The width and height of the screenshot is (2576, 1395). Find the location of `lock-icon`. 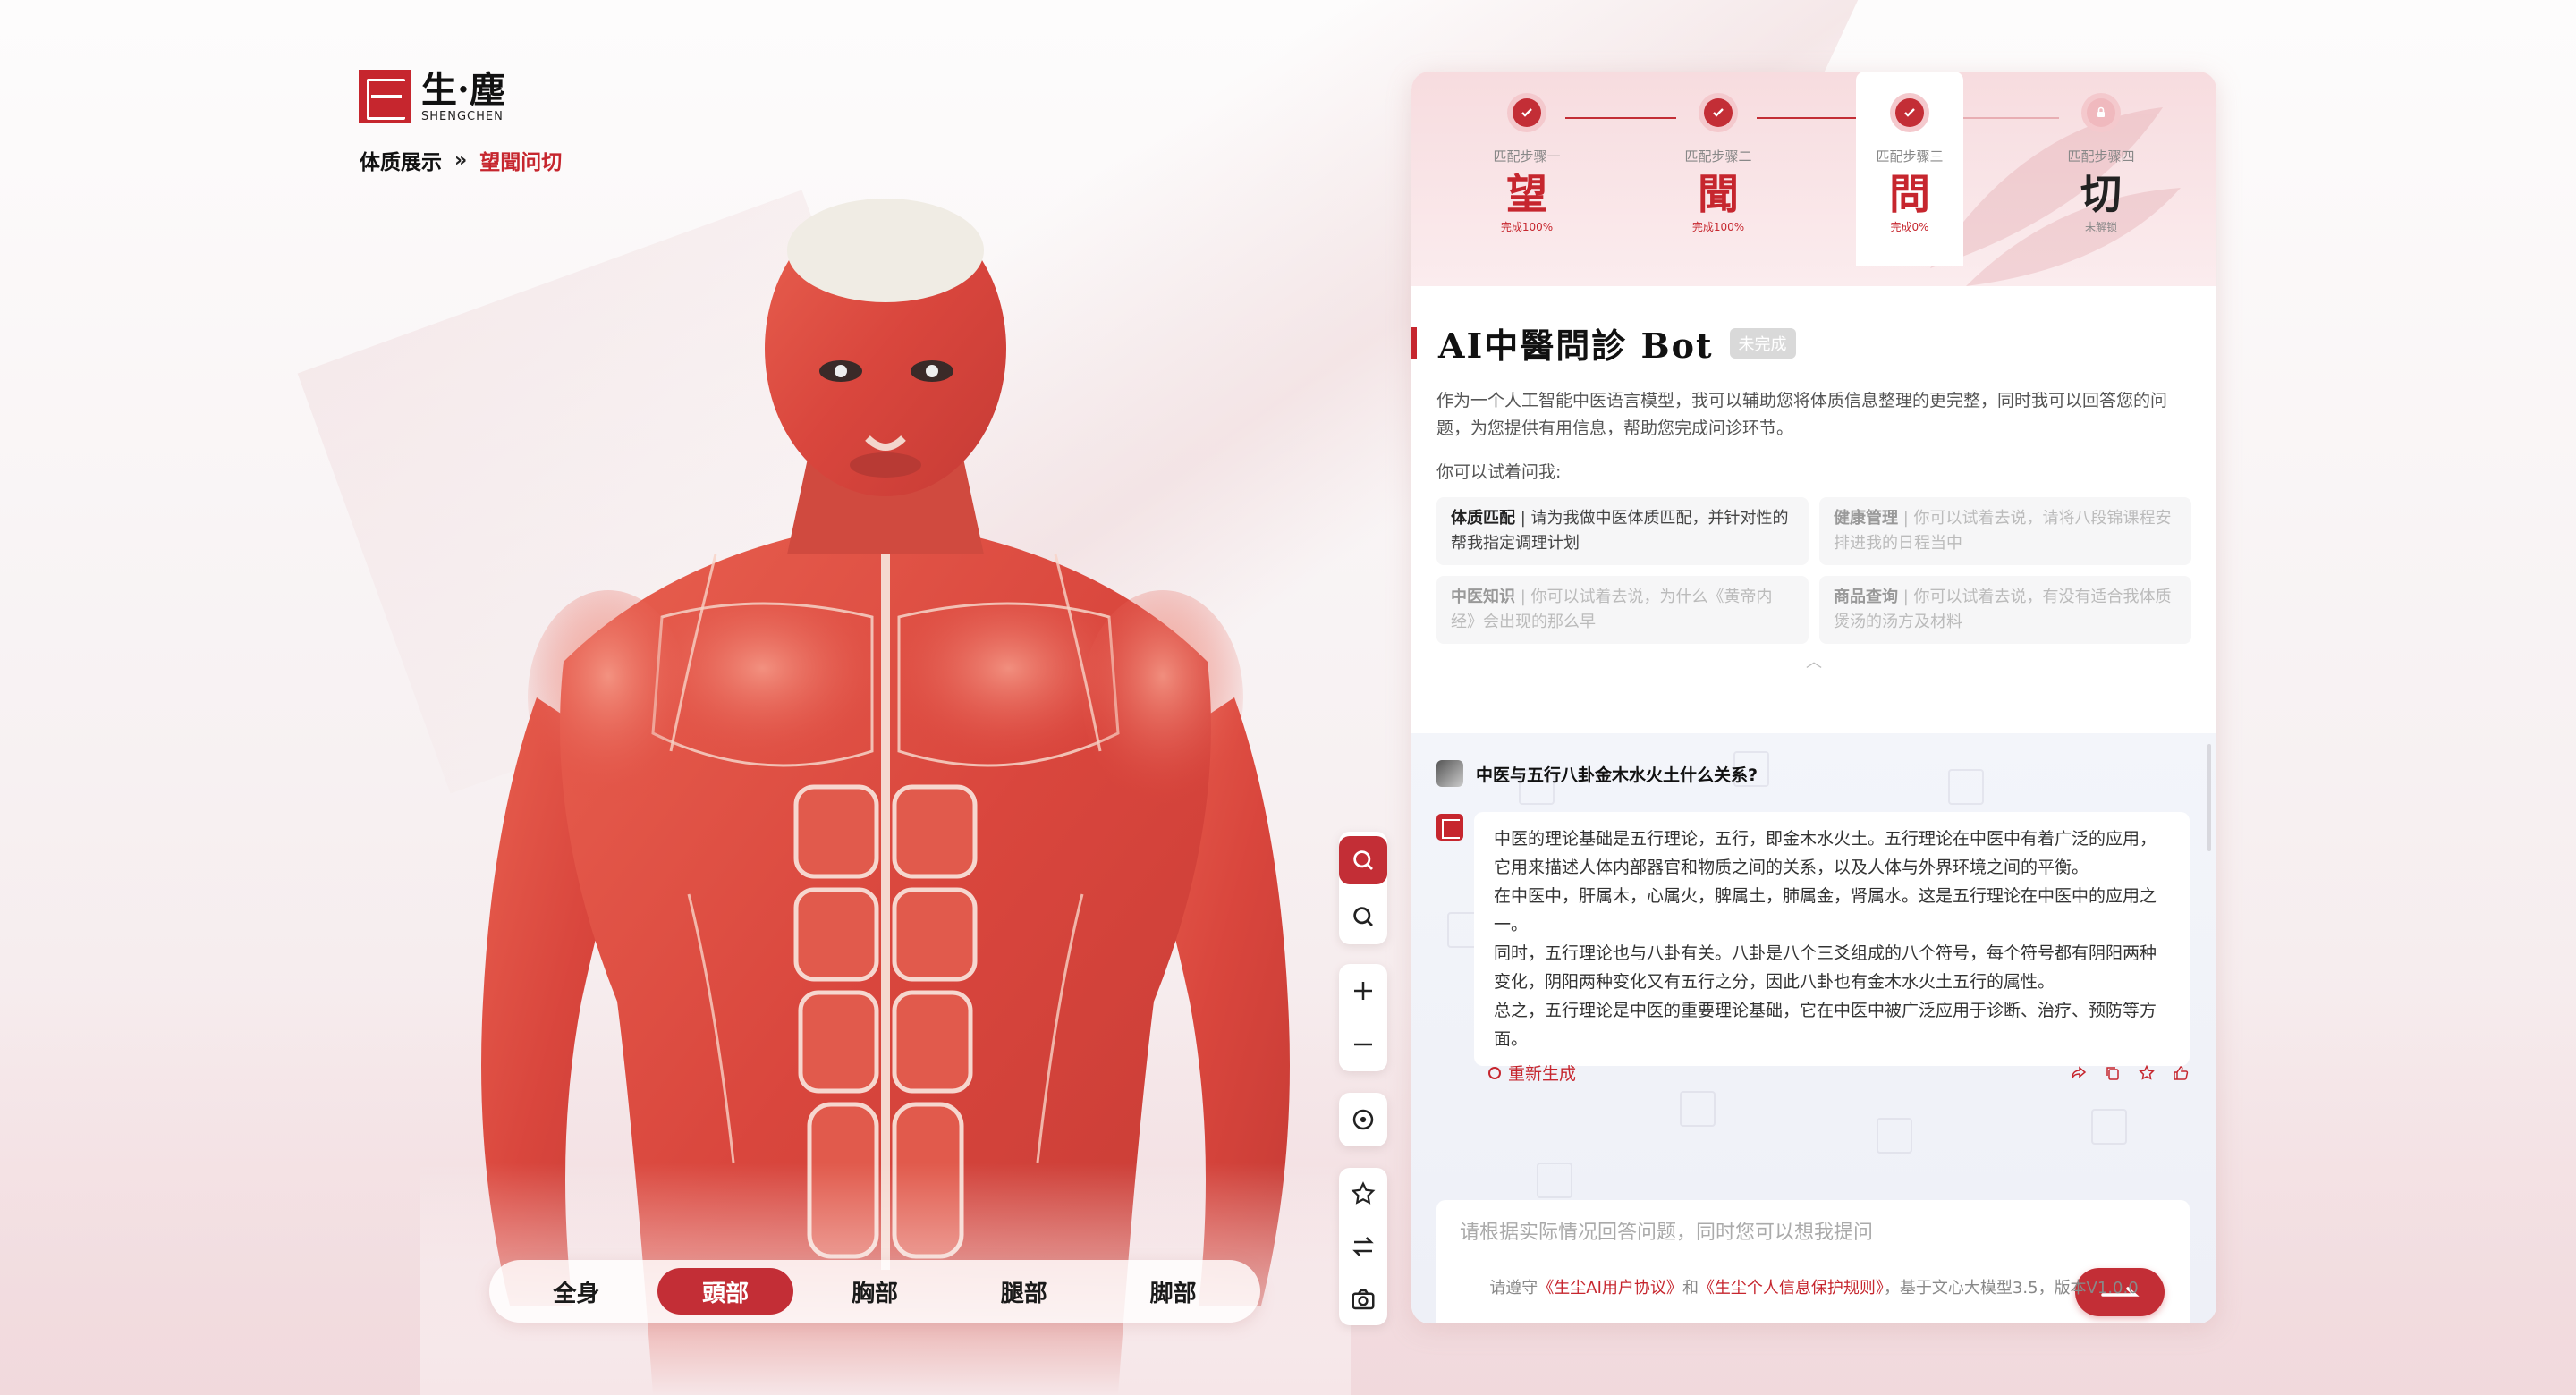

lock-icon is located at coordinates (2101, 111).